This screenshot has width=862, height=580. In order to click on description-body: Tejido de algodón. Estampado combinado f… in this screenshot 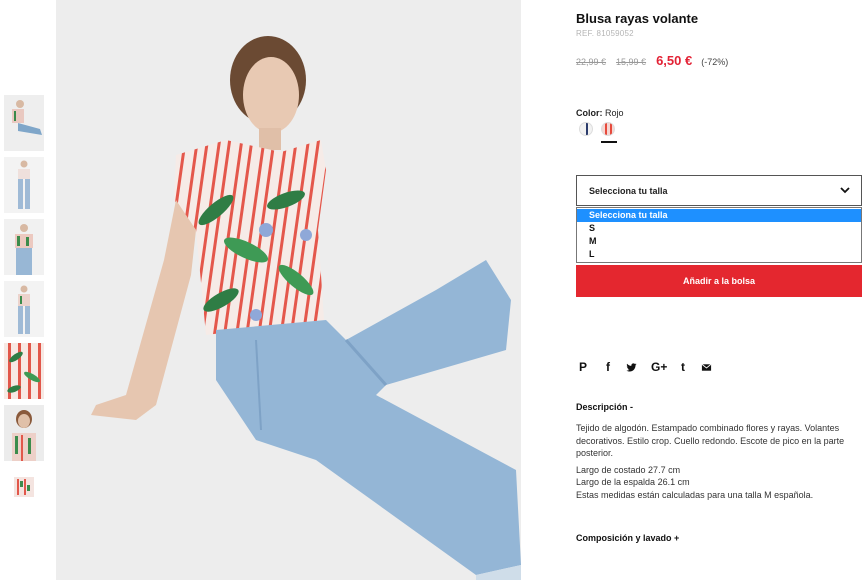, I will do `click(719, 461)`.